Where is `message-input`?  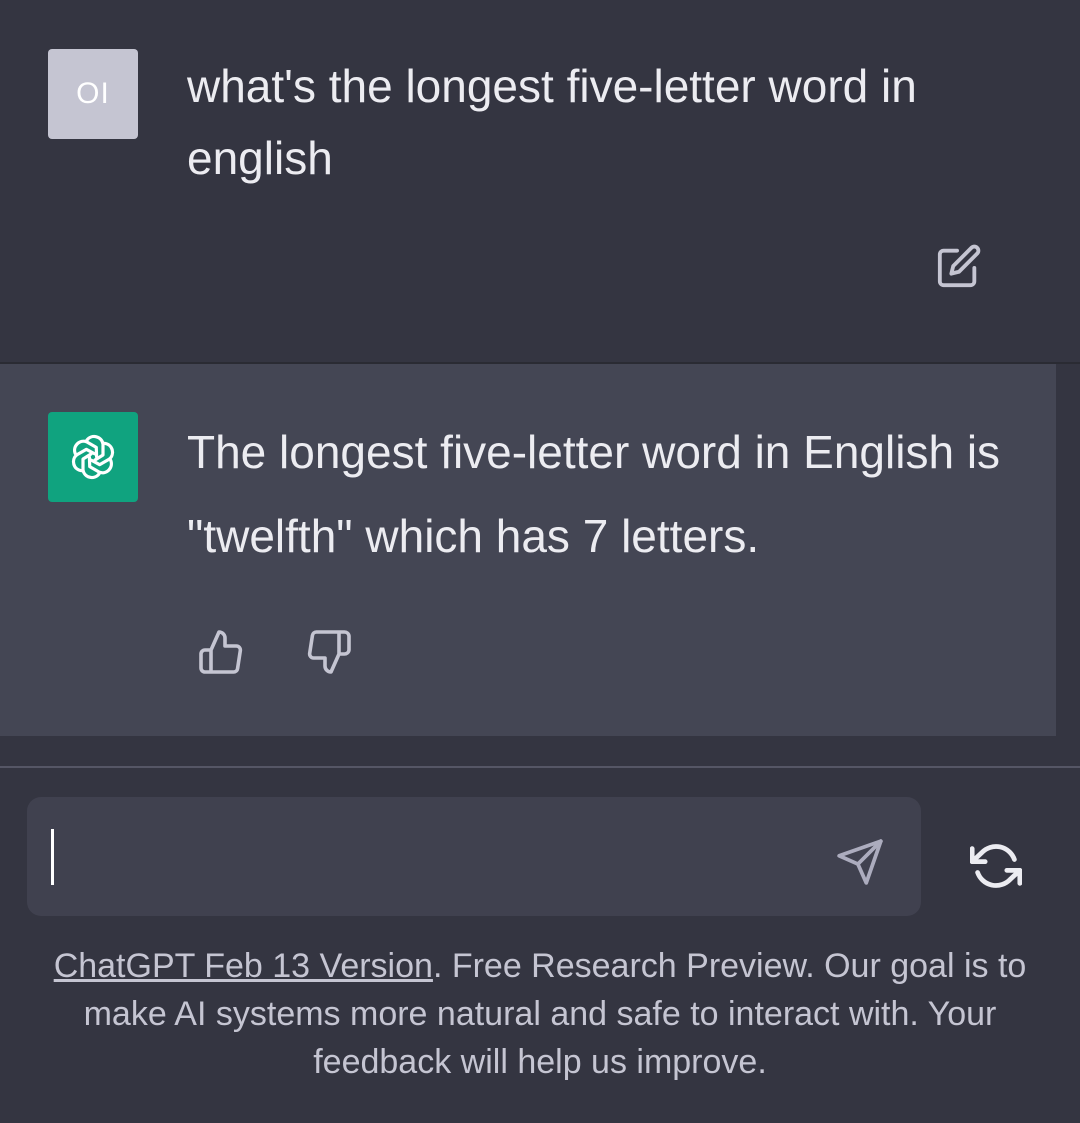
message-input is located at coordinates (433, 857).